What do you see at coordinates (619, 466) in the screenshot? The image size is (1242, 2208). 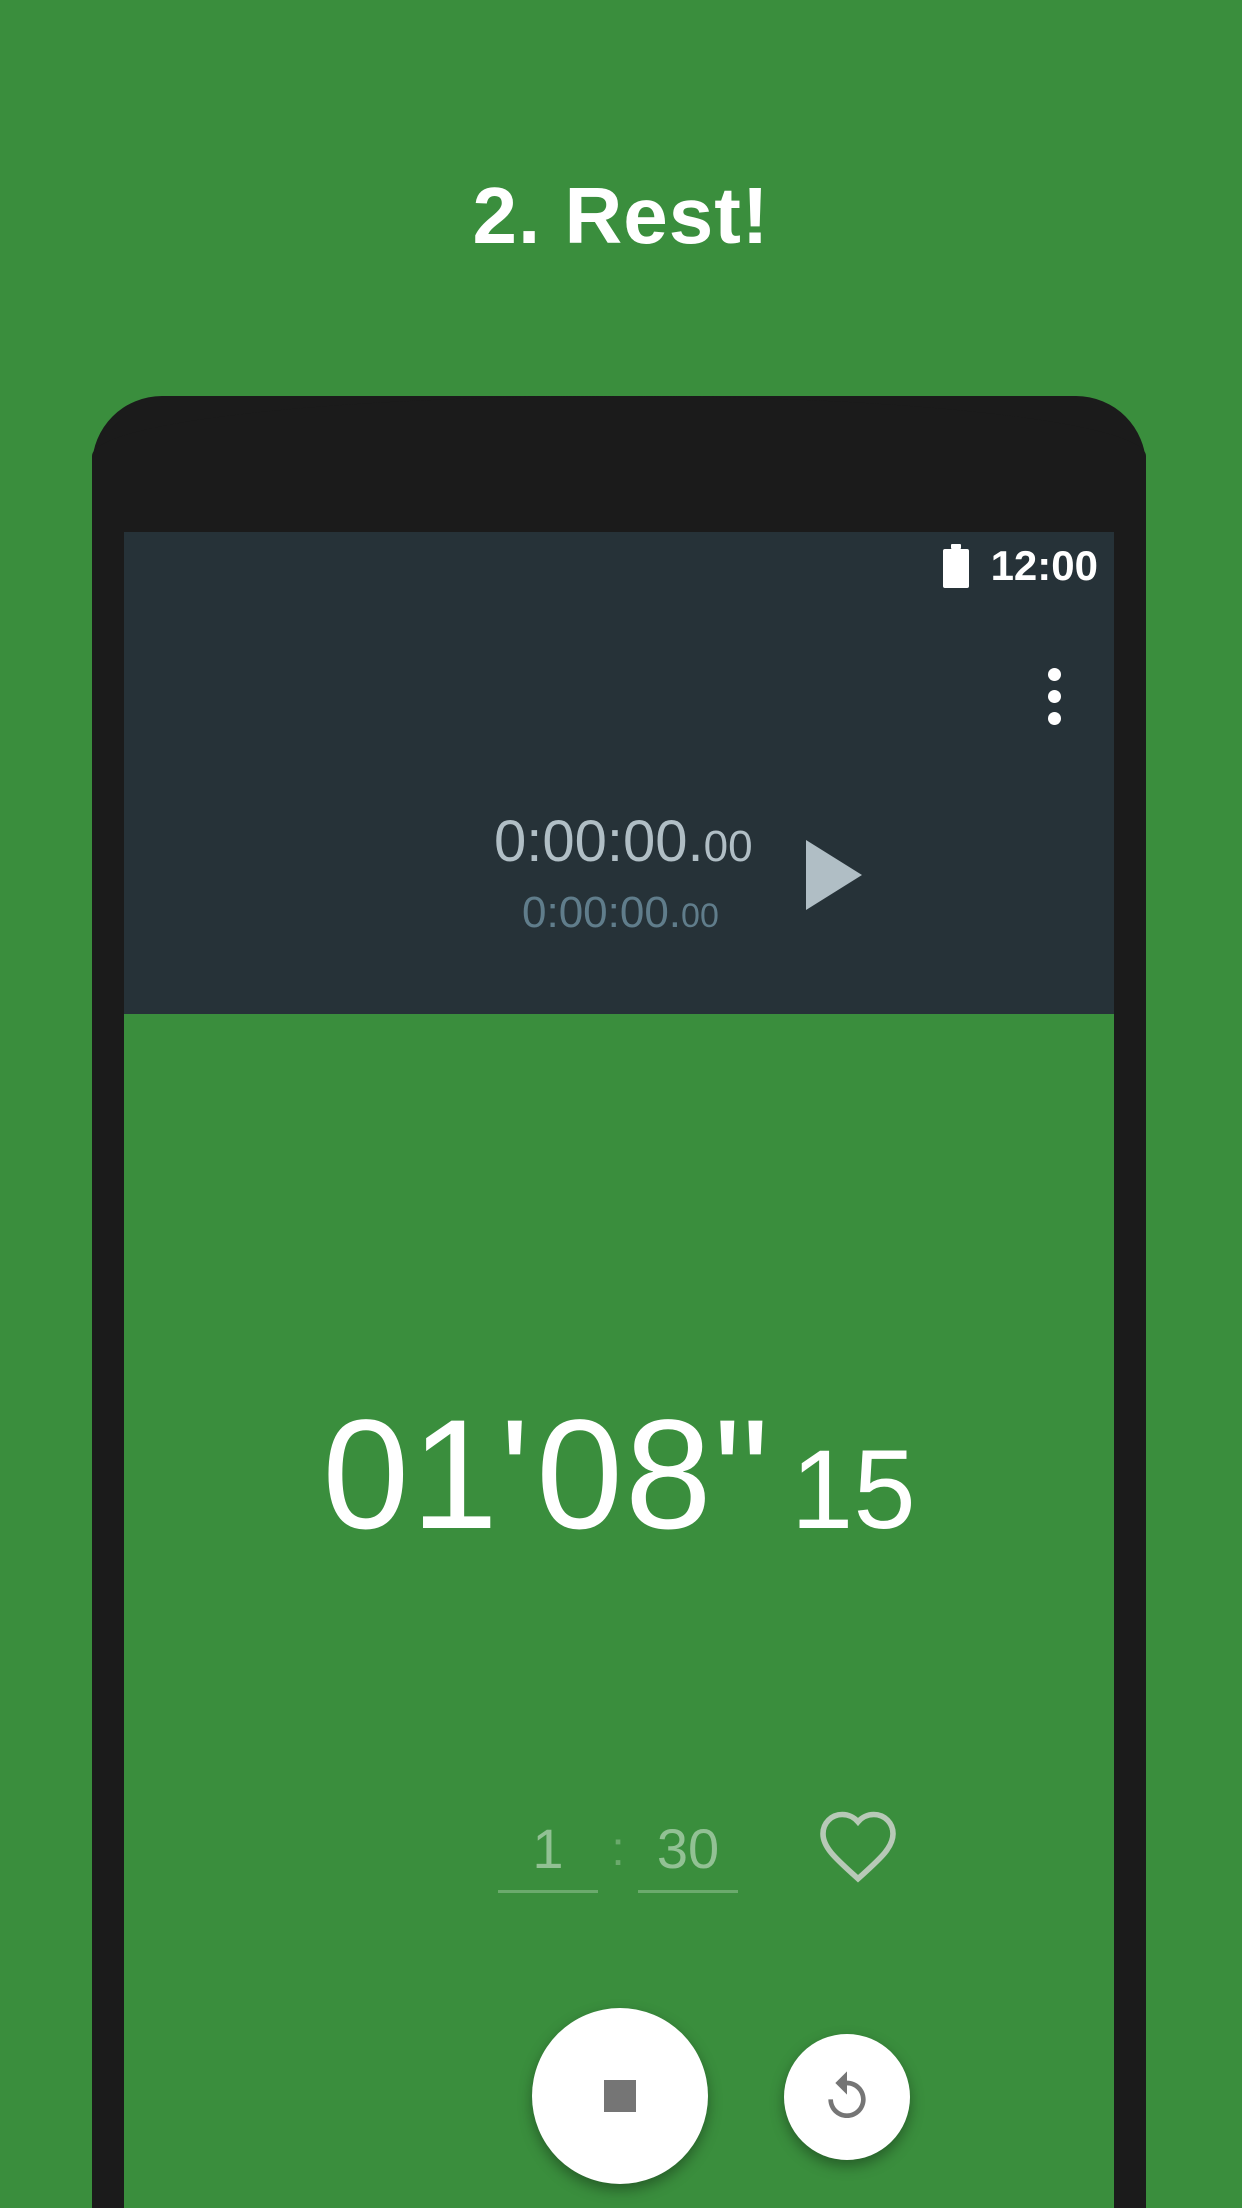 I see `phone-top-bezel` at bounding box center [619, 466].